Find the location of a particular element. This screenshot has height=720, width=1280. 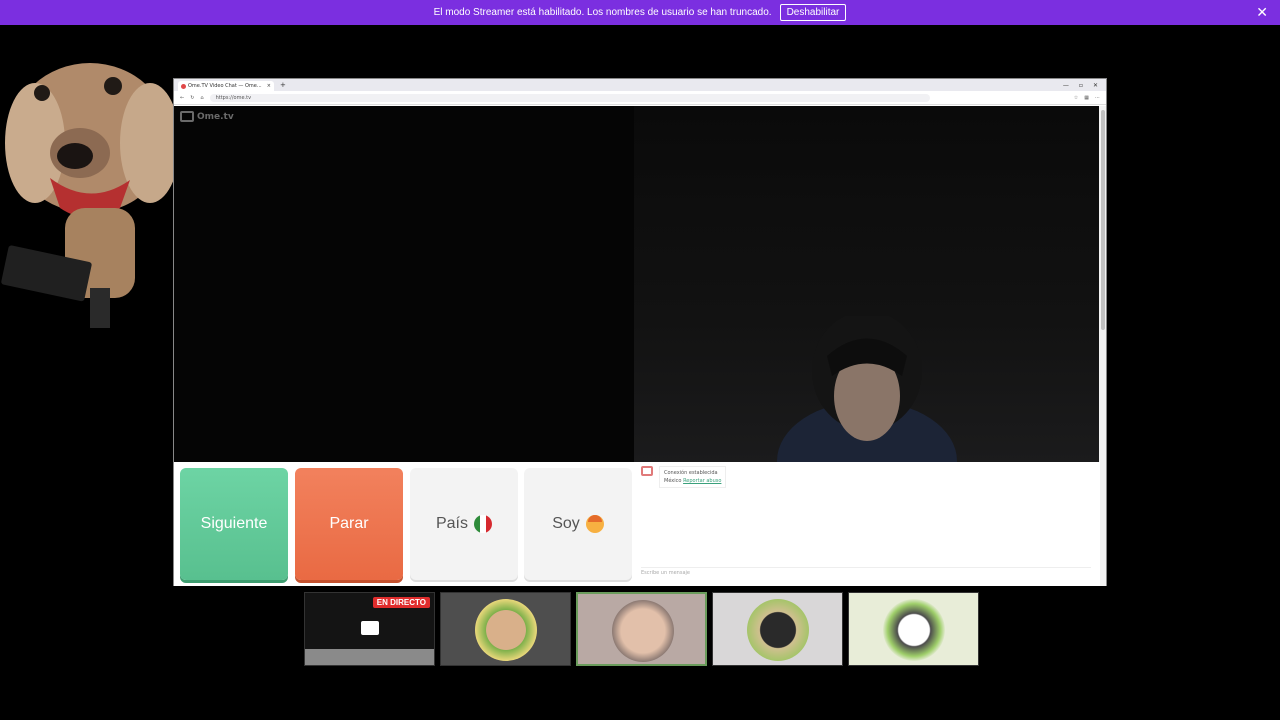

toolbar-icons: ☆ ▦ ⋯ is located at coordinates (1087, 98).